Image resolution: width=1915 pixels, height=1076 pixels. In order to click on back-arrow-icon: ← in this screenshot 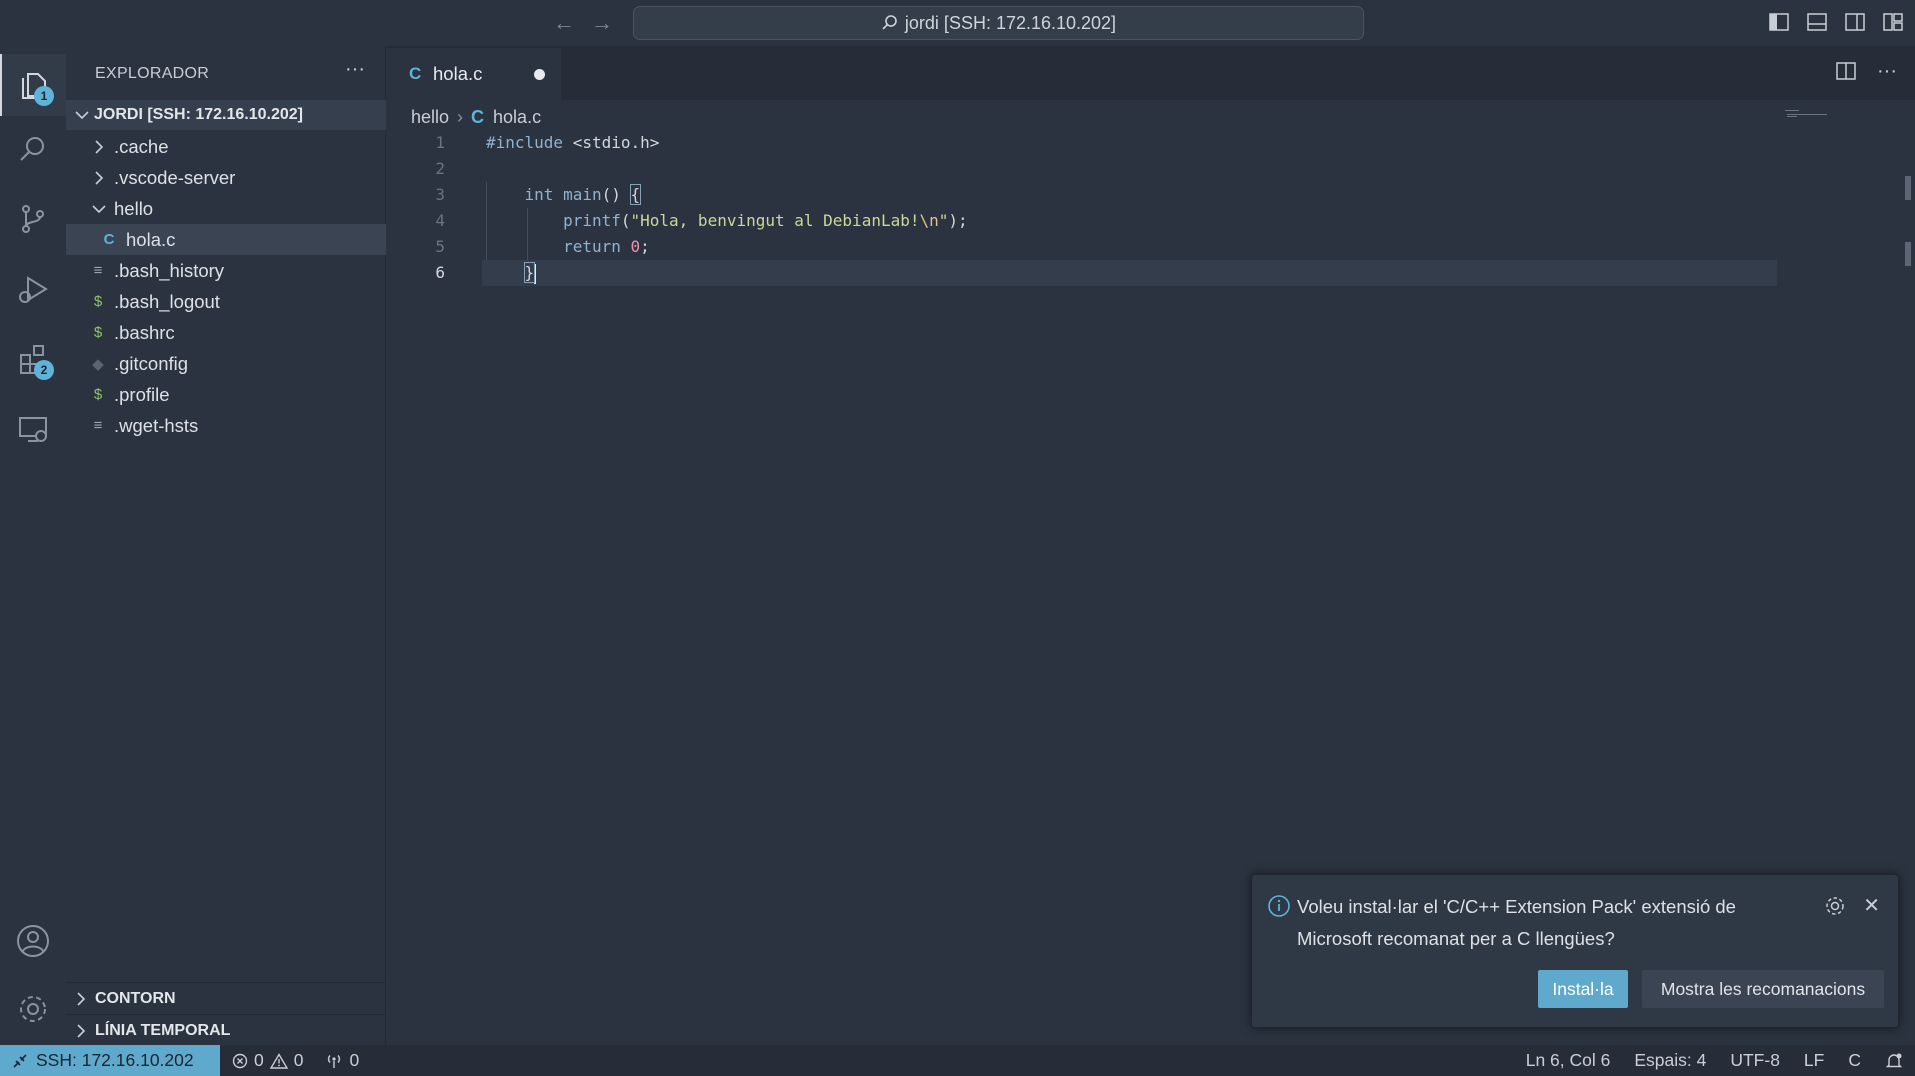, I will do `click(564, 23)`.